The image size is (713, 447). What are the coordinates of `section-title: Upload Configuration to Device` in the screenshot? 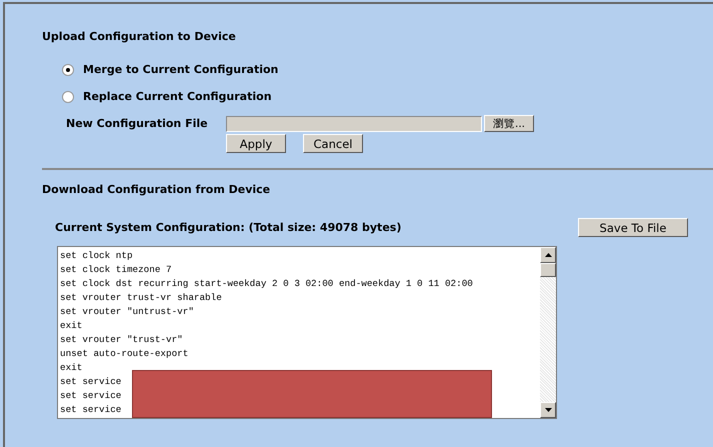 It's located at (139, 36).